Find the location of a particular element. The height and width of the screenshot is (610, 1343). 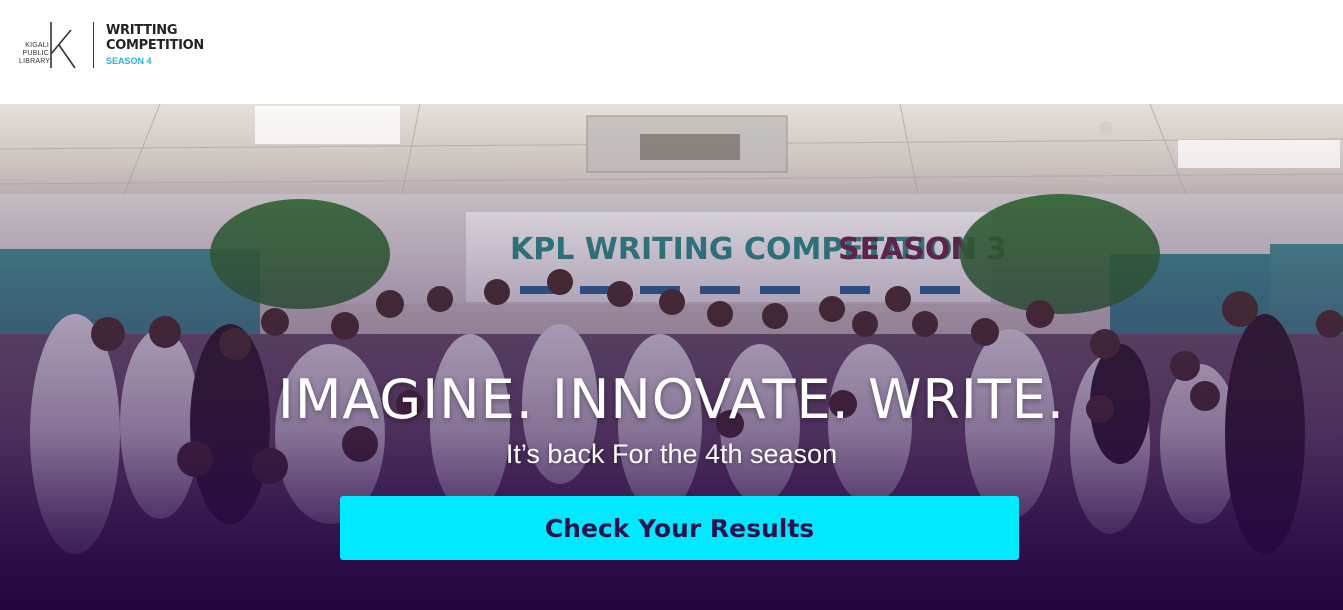

kpl-logo-word-2: PUBLIC is located at coordinates (35, 53).